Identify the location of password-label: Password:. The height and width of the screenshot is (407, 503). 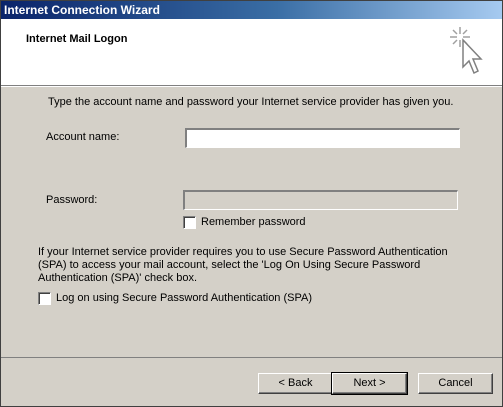
(72, 200).